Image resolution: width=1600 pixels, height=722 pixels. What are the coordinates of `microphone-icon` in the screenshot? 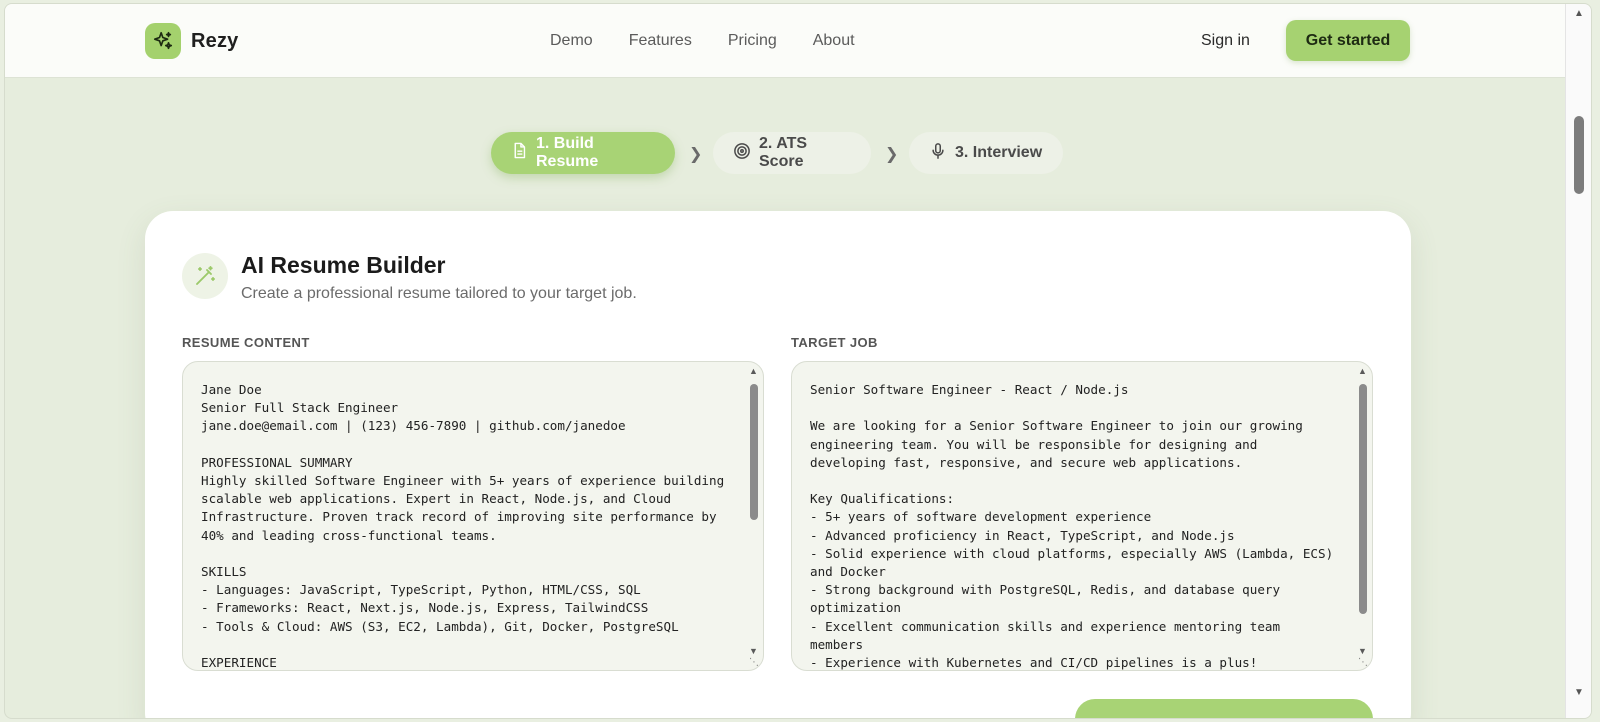 It's located at (938, 153).